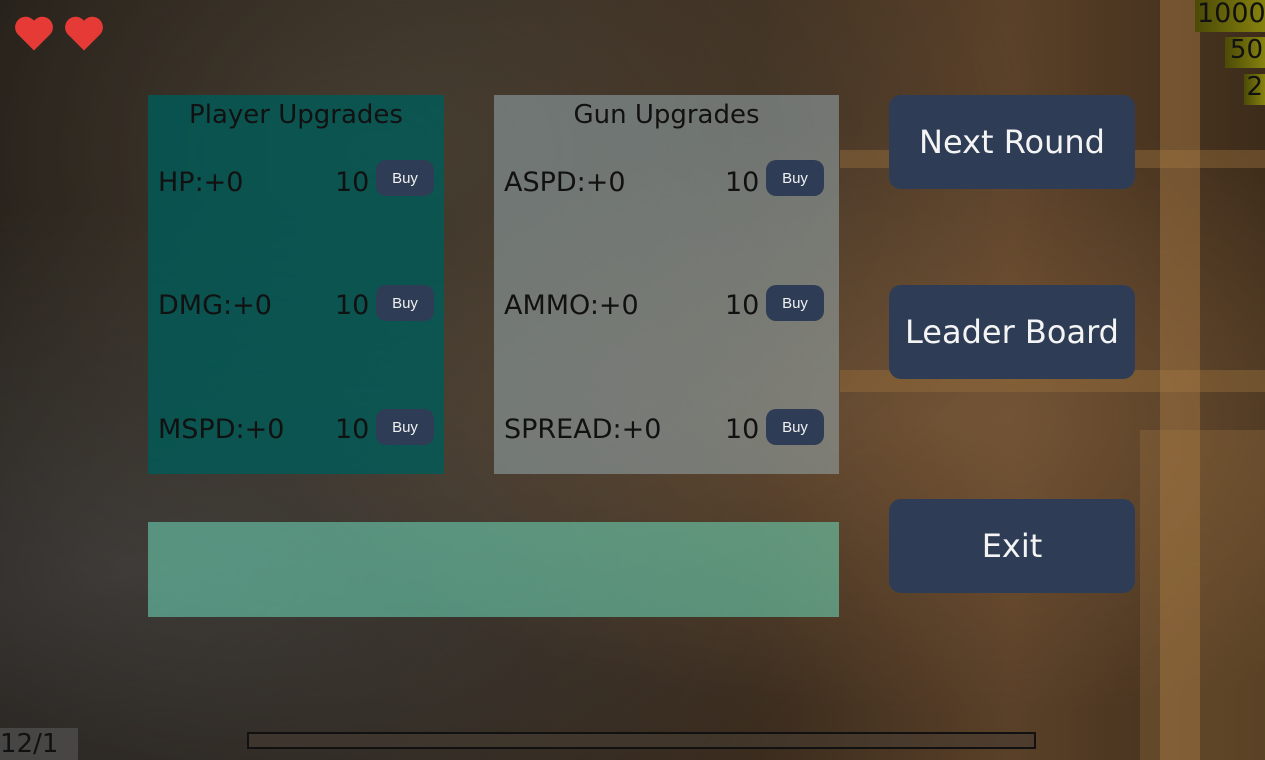 This screenshot has width=1265, height=760. Describe the element at coordinates (1254, 89) in the screenshot. I see `level-counter: 2` at that location.